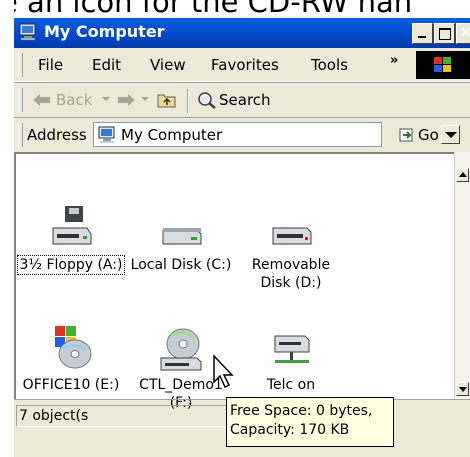  I want to click on drive-item-c: Local Disk (C:), so click(181, 239).